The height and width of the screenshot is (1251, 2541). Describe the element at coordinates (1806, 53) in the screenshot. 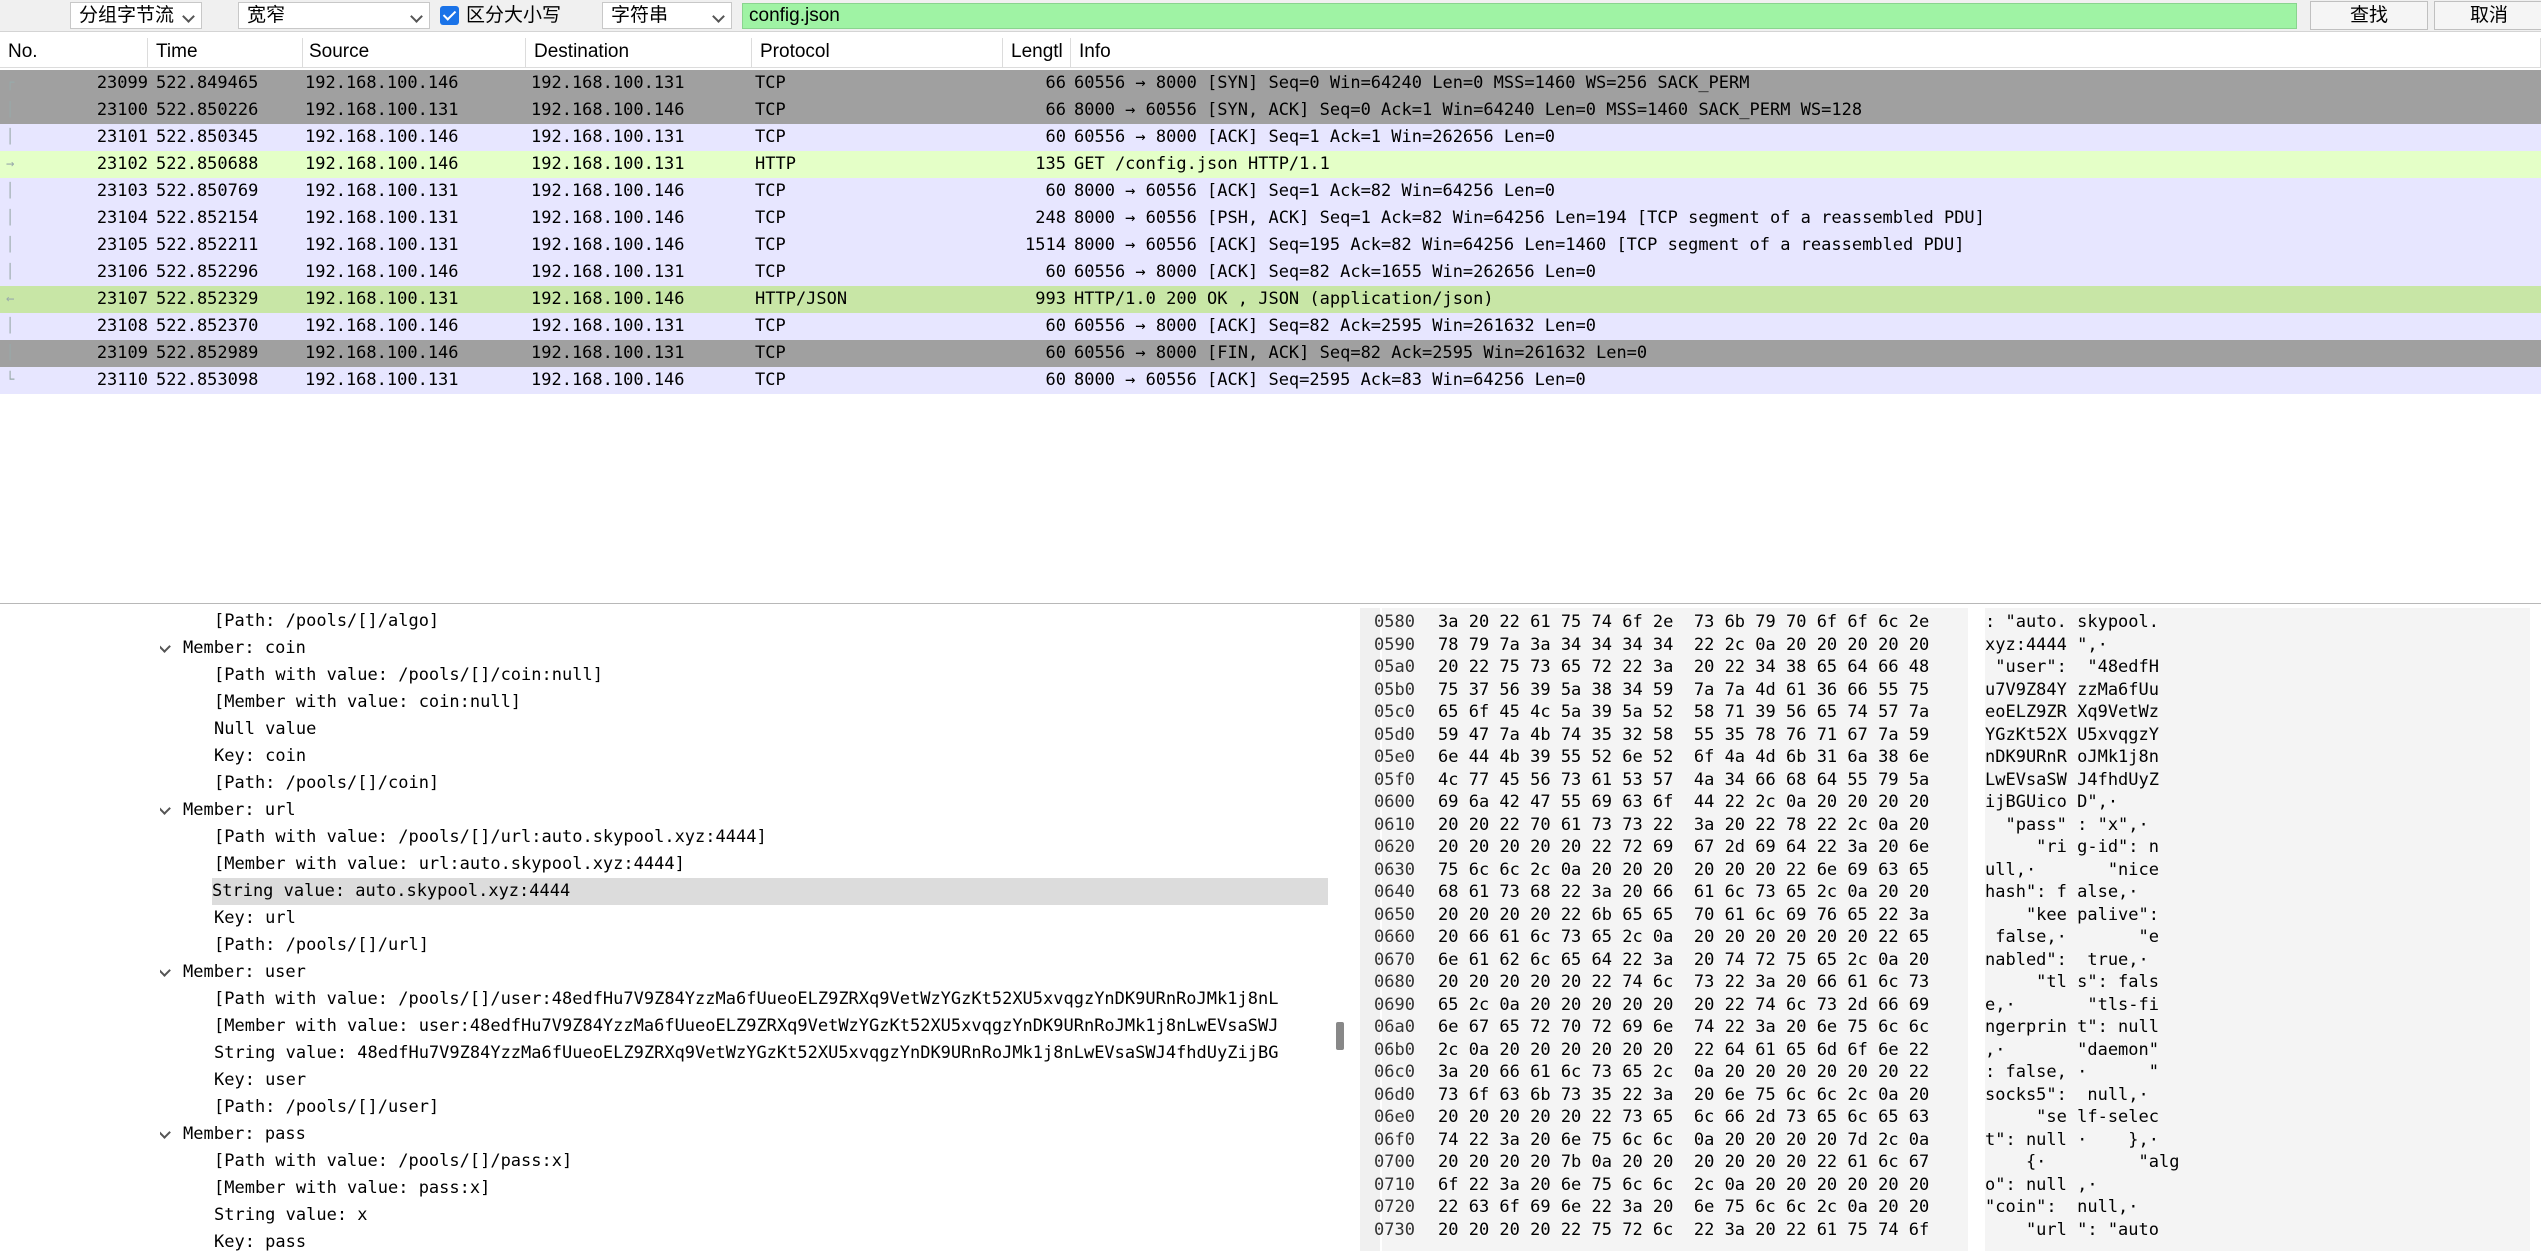

I see `column-header: Info` at that location.